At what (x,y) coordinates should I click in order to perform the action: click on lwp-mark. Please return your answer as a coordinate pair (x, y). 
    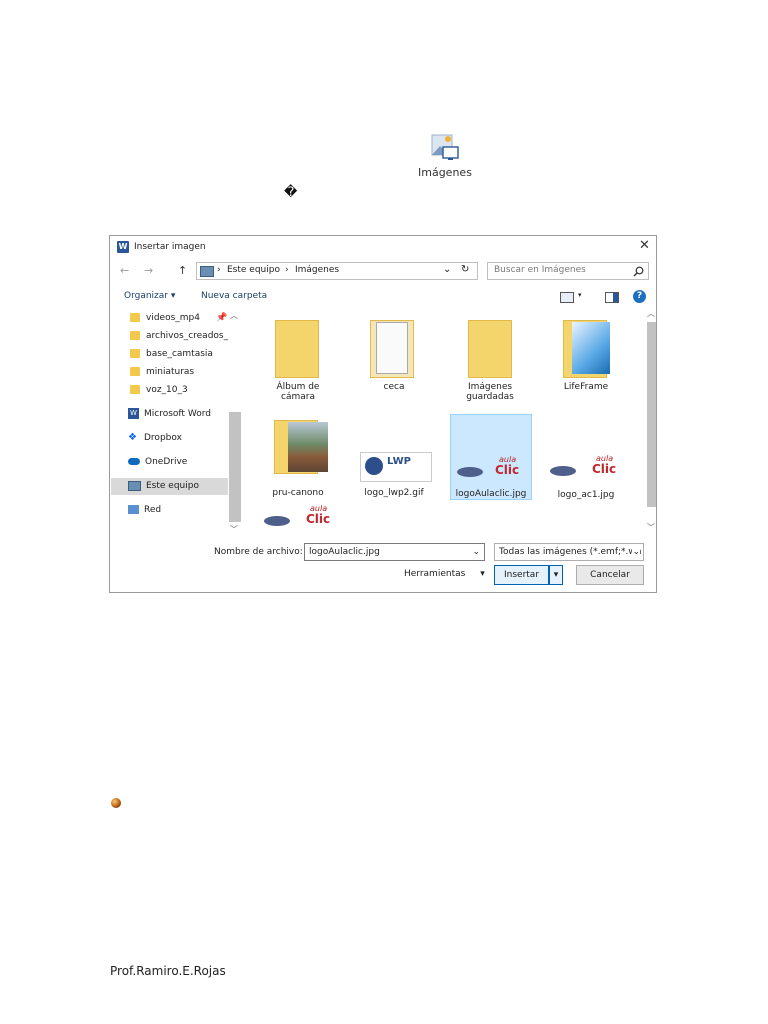
    Looking at the image, I should click on (374, 466).